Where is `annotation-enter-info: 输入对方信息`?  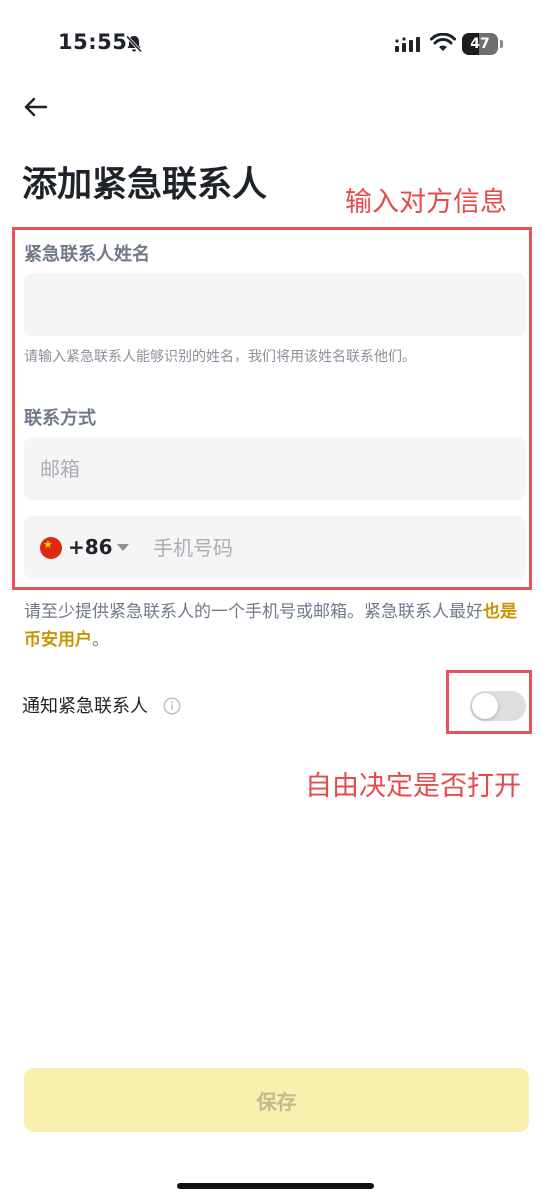
annotation-enter-info: 输入对方信息 is located at coordinates (426, 202).